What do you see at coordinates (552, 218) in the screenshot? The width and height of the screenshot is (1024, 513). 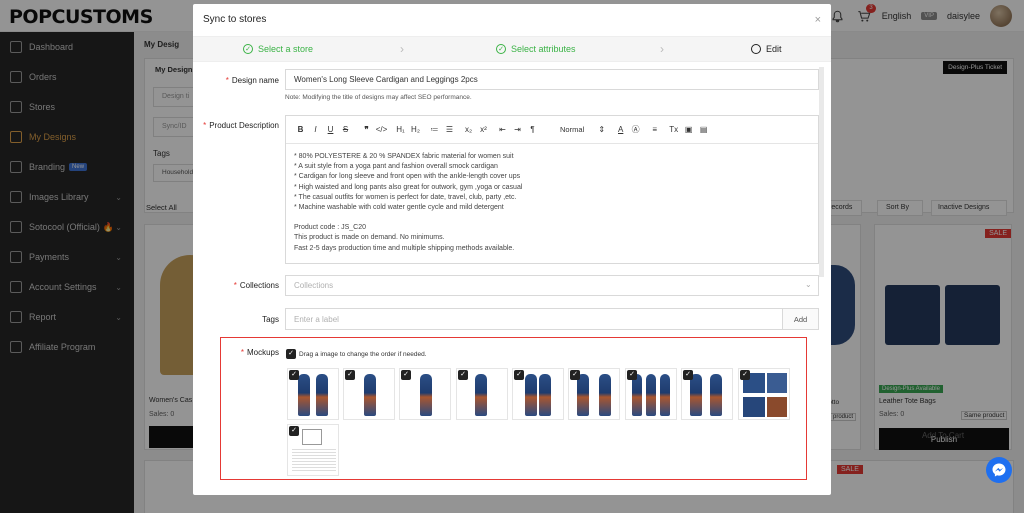 I see `description-line` at bounding box center [552, 218].